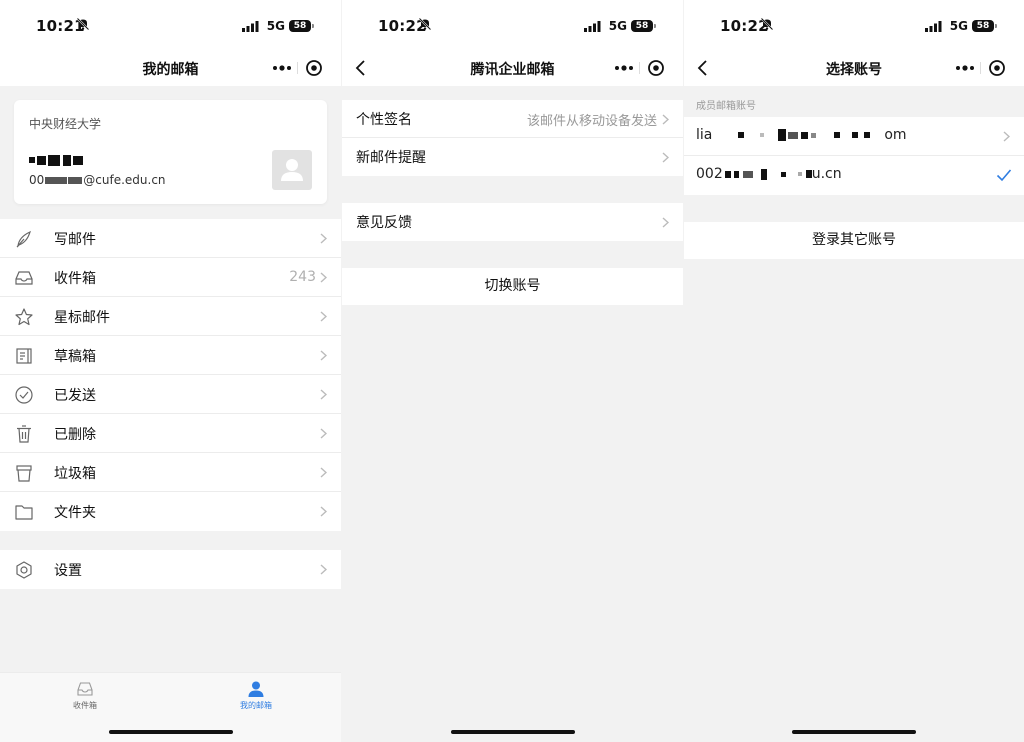 The height and width of the screenshot is (742, 1024). Describe the element at coordinates (75, 396) in the screenshot. I see `list-item-label: 已发送` at that location.